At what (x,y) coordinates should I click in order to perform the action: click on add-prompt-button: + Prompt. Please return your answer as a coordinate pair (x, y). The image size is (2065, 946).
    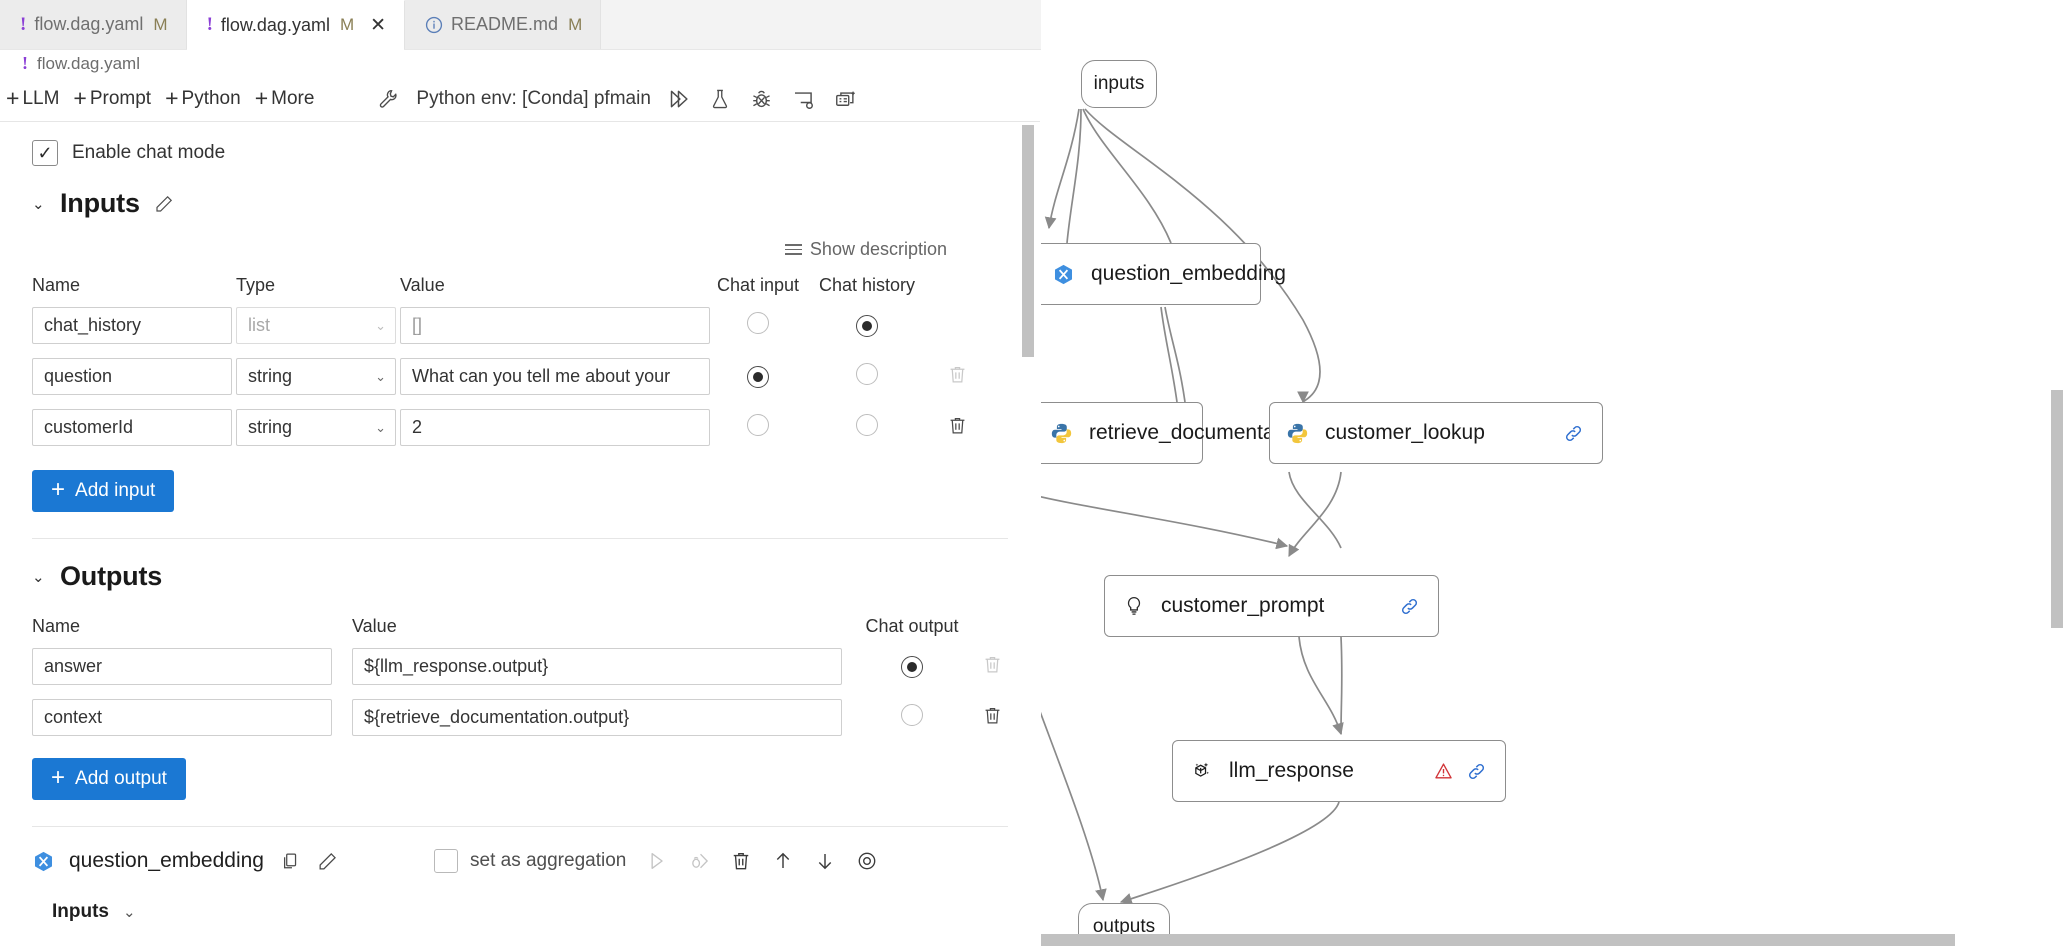
    Looking at the image, I should click on (113, 99).